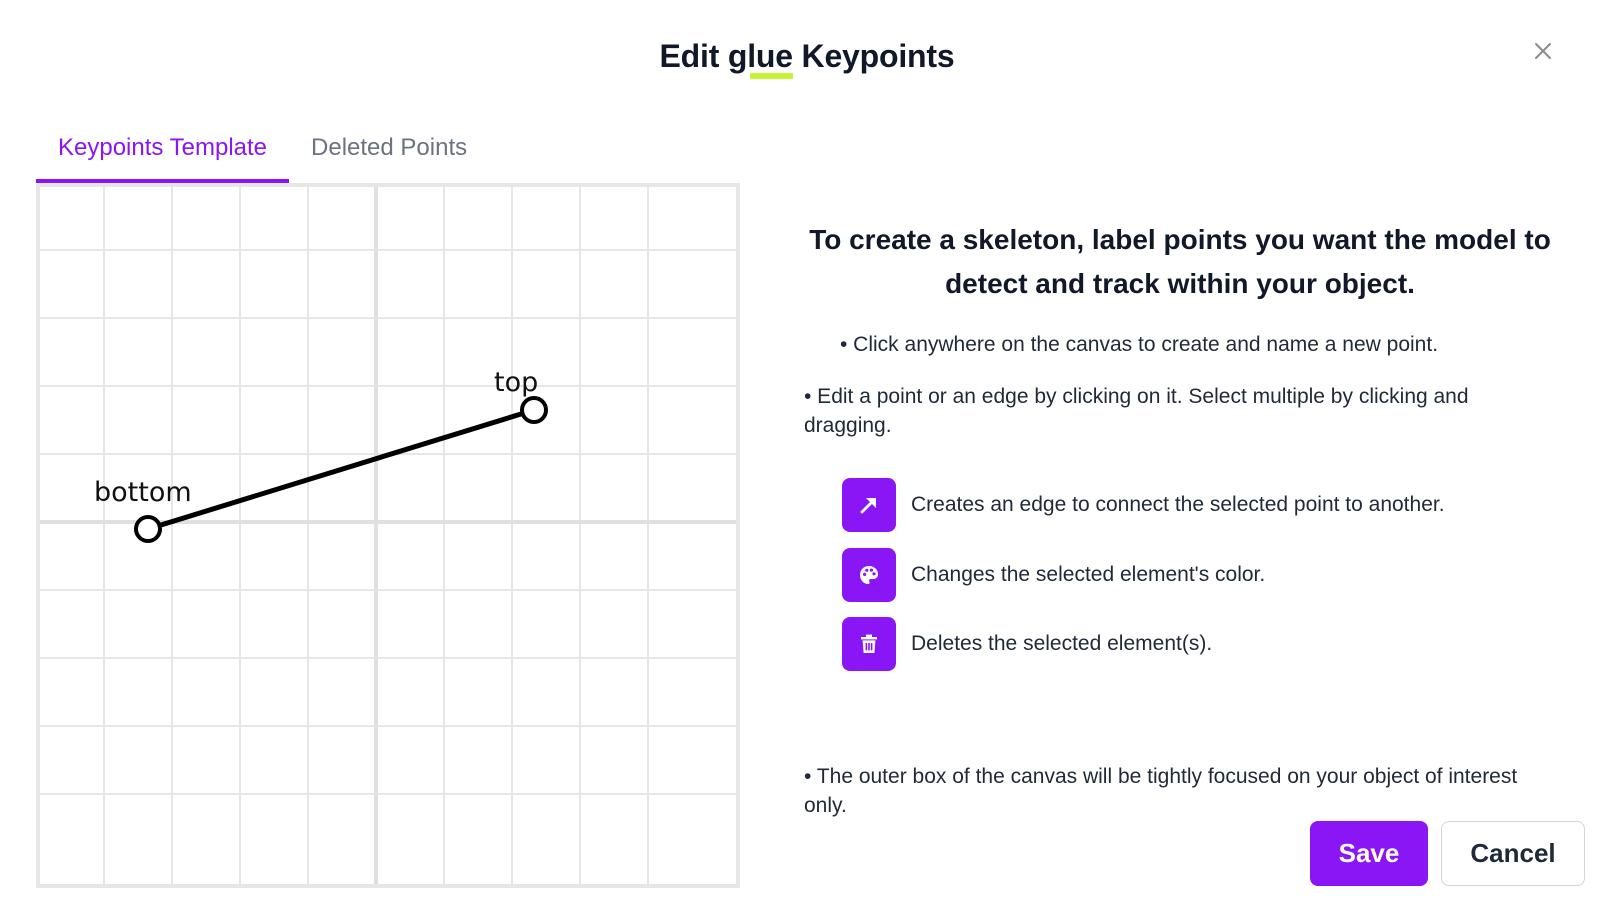  What do you see at coordinates (1513, 853) in the screenshot?
I see `cancel-button: Cancel` at bounding box center [1513, 853].